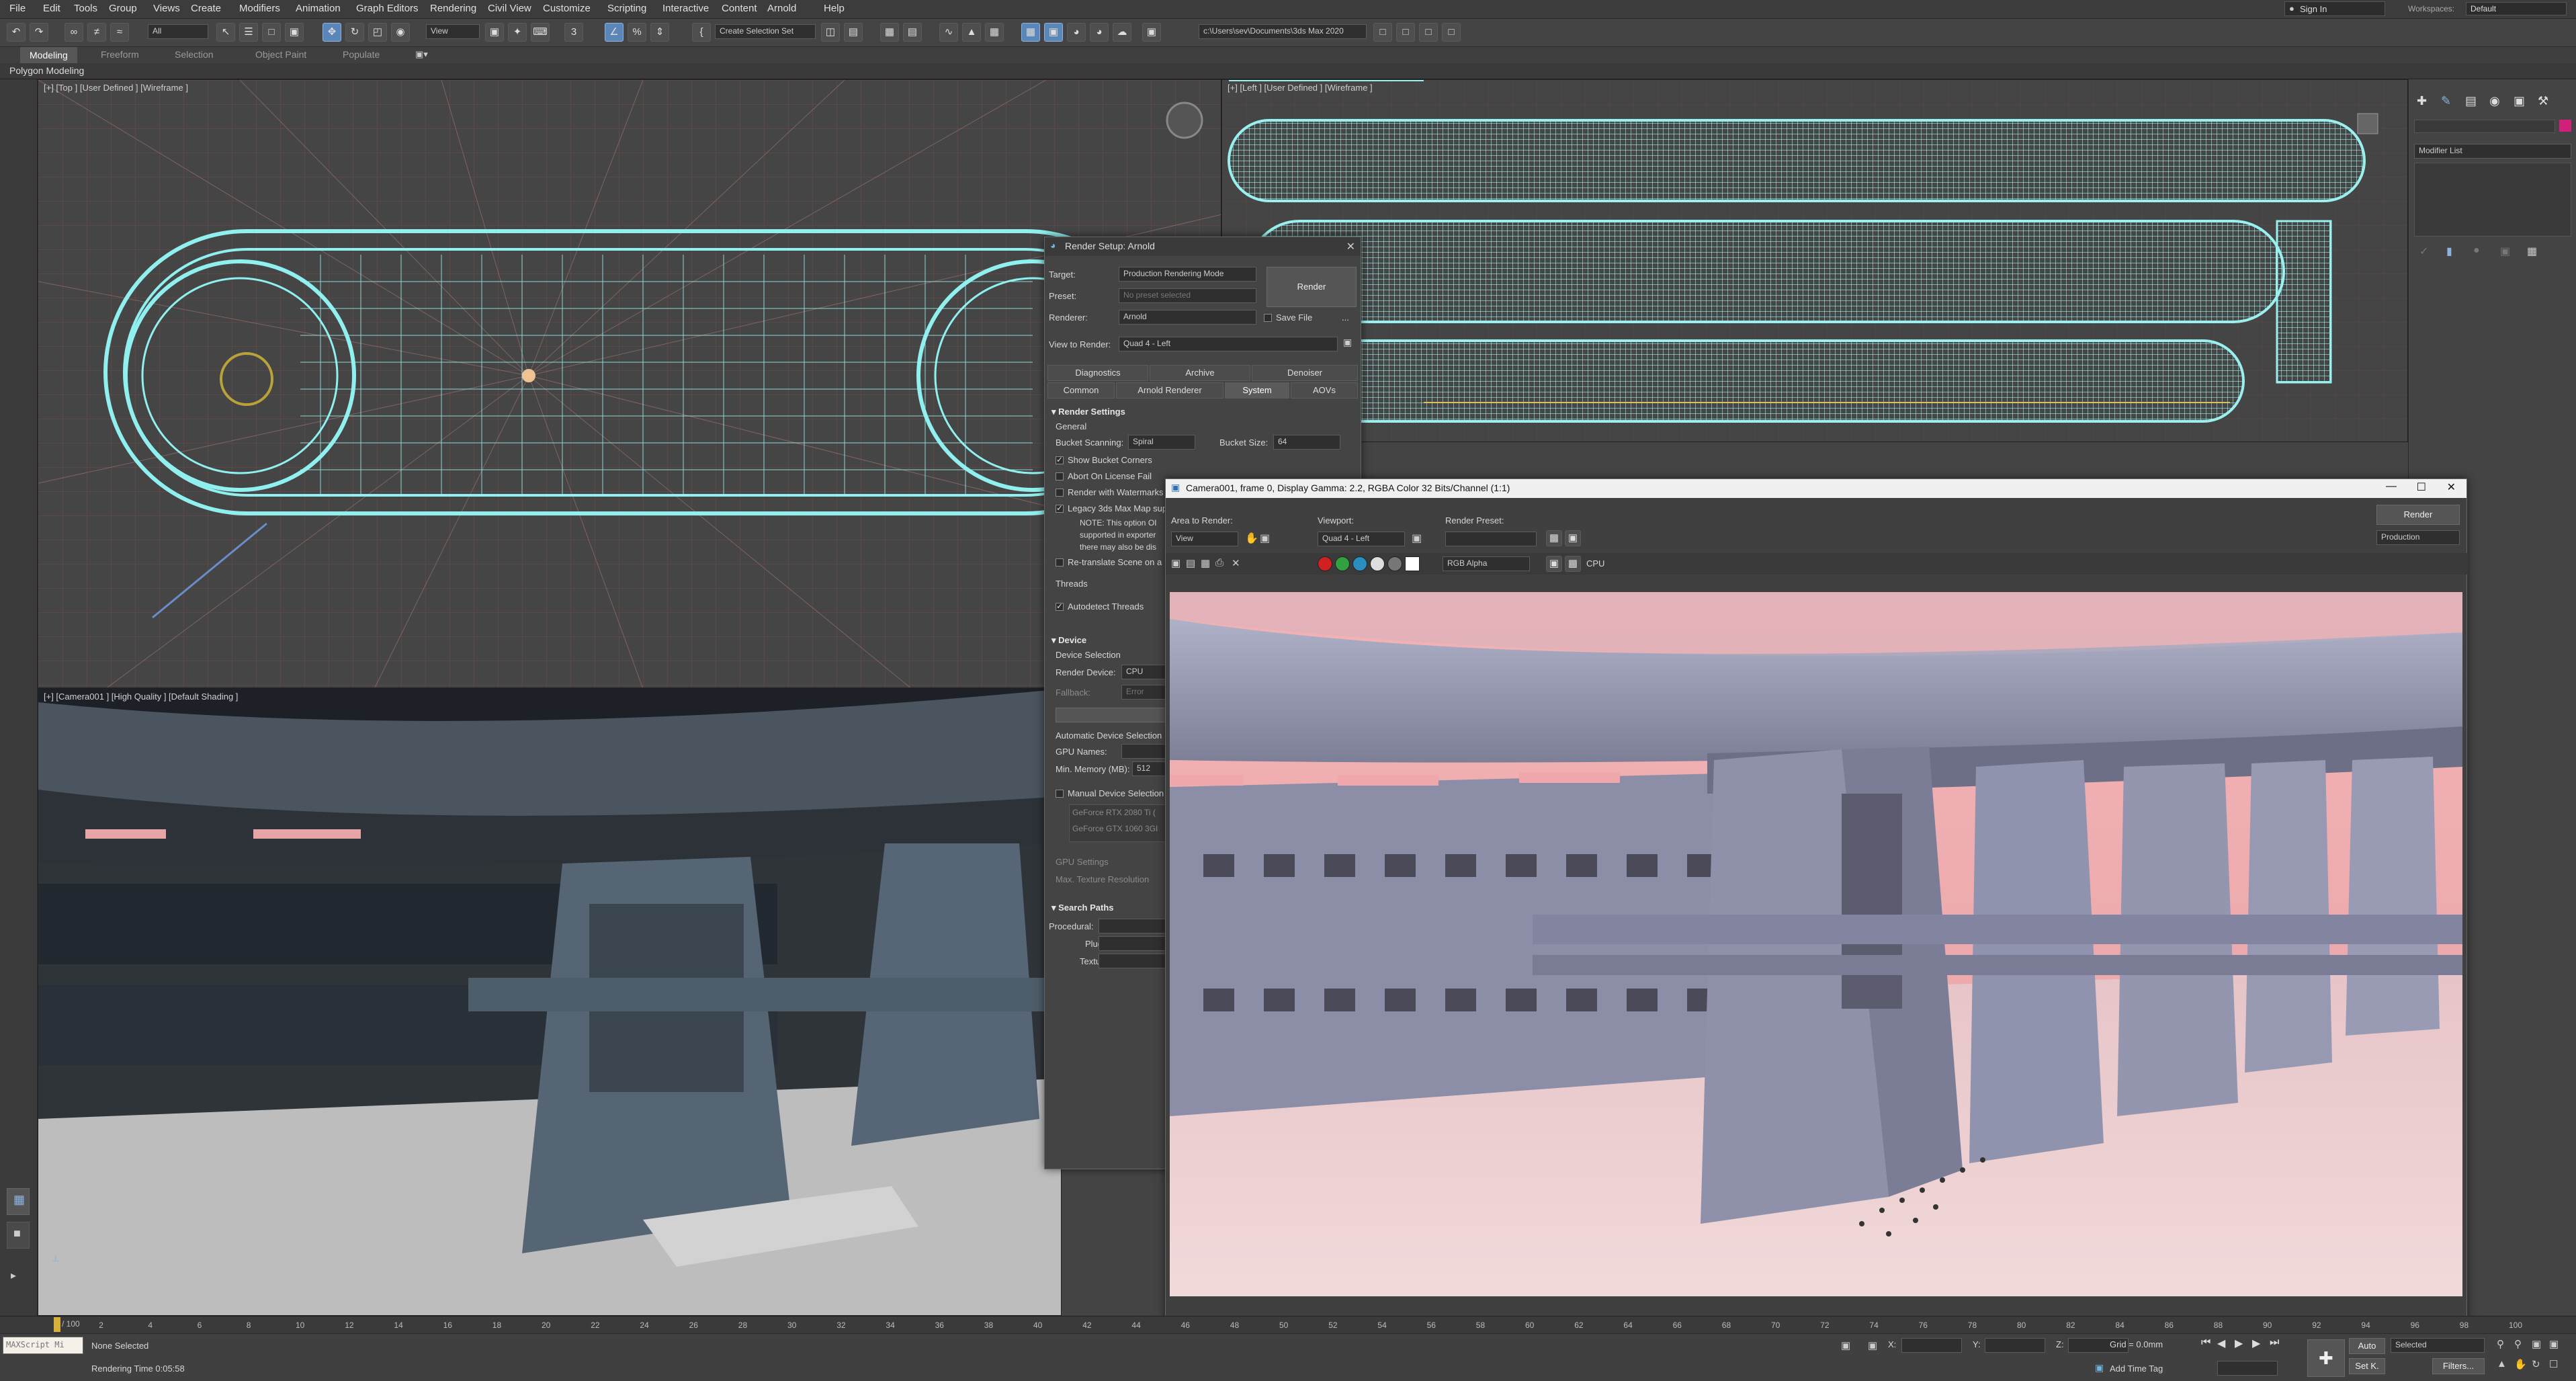  I want to click on display-icon: ▣, so click(2519, 101).